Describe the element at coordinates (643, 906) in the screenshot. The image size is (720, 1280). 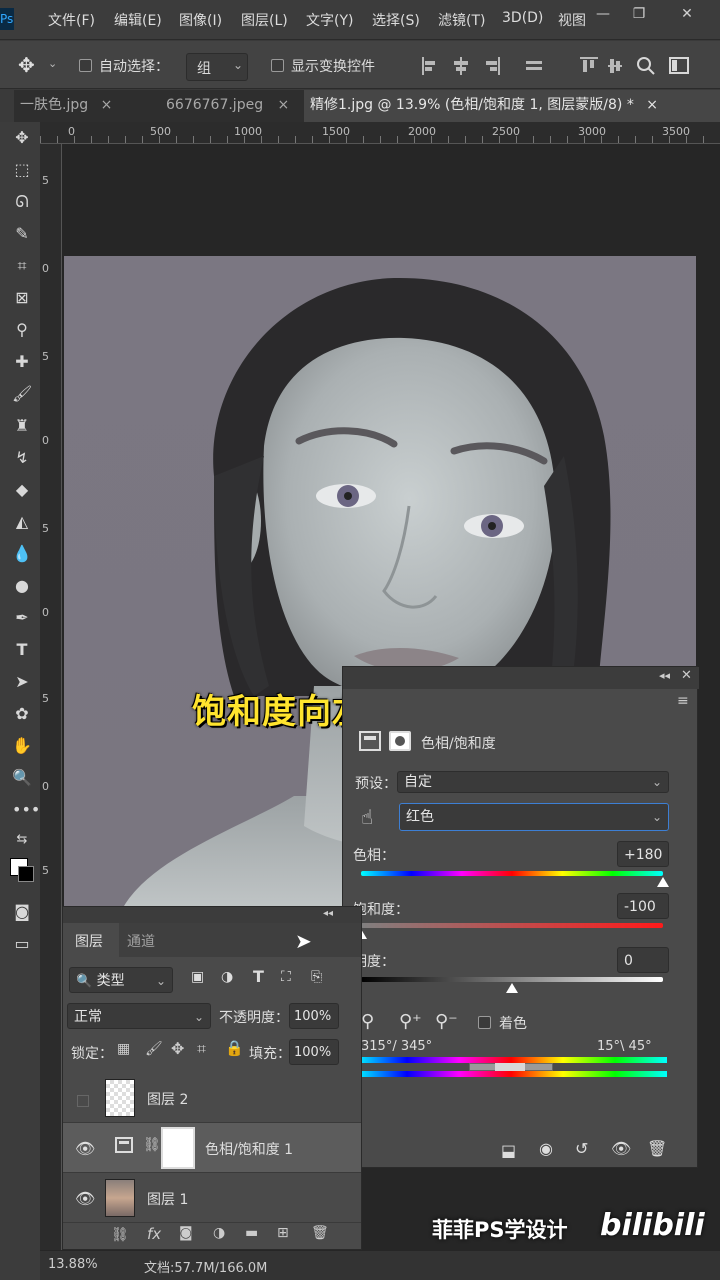
I see `saturation-value-field: -100` at that location.